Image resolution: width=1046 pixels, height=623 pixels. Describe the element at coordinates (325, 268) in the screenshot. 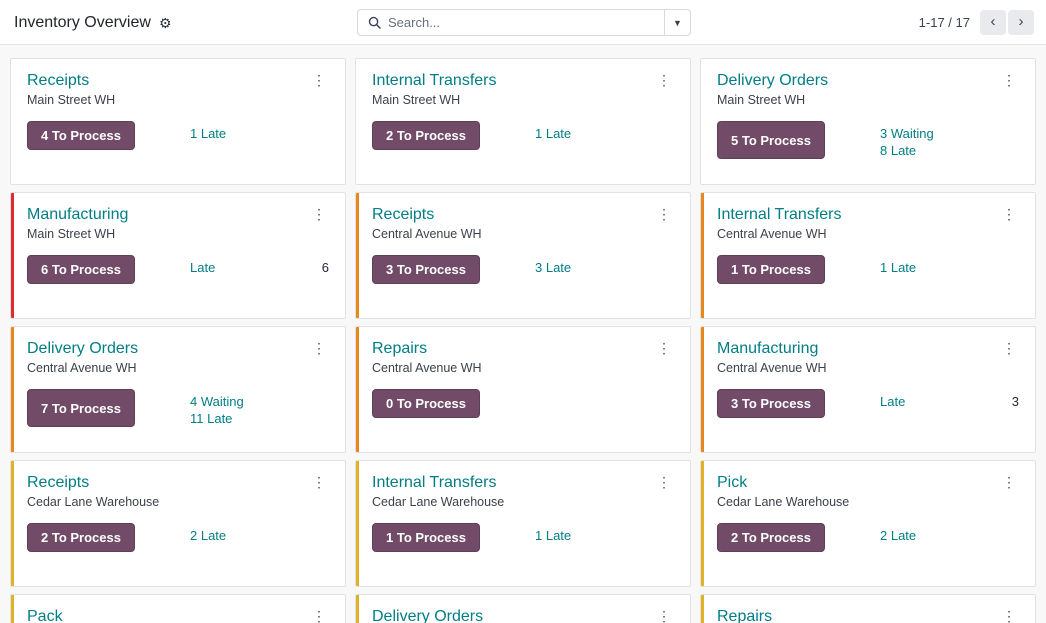

I see `stat-value: 6` at that location.